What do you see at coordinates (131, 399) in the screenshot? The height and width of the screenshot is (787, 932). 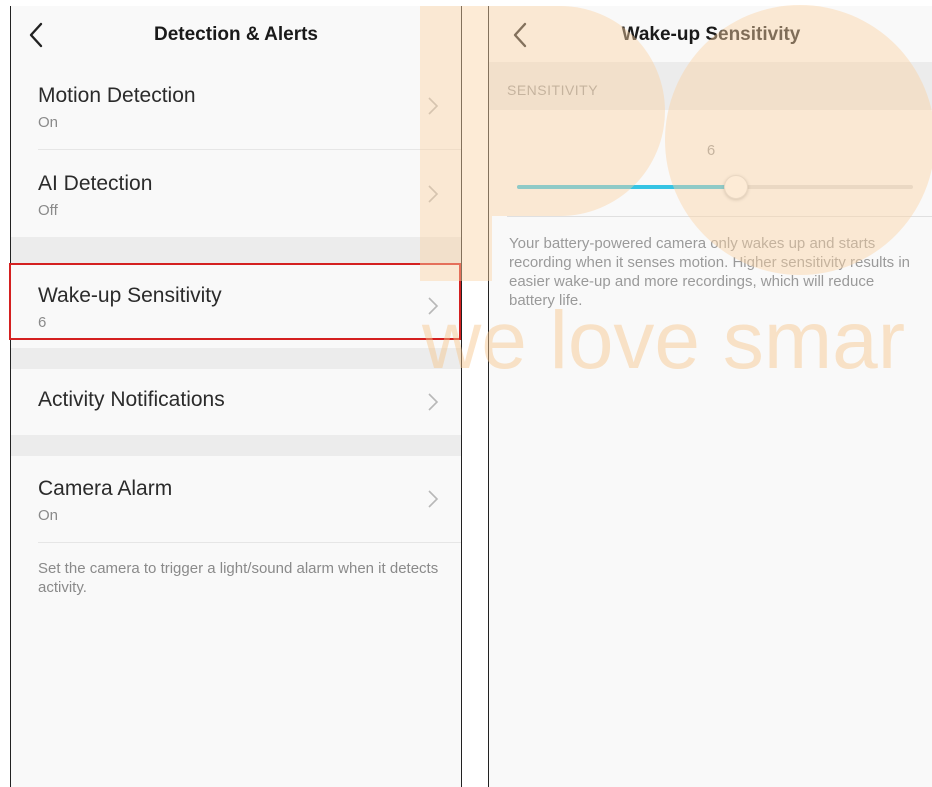 I see `row-title: Activity Notifications` at bounding box center [131, 399].